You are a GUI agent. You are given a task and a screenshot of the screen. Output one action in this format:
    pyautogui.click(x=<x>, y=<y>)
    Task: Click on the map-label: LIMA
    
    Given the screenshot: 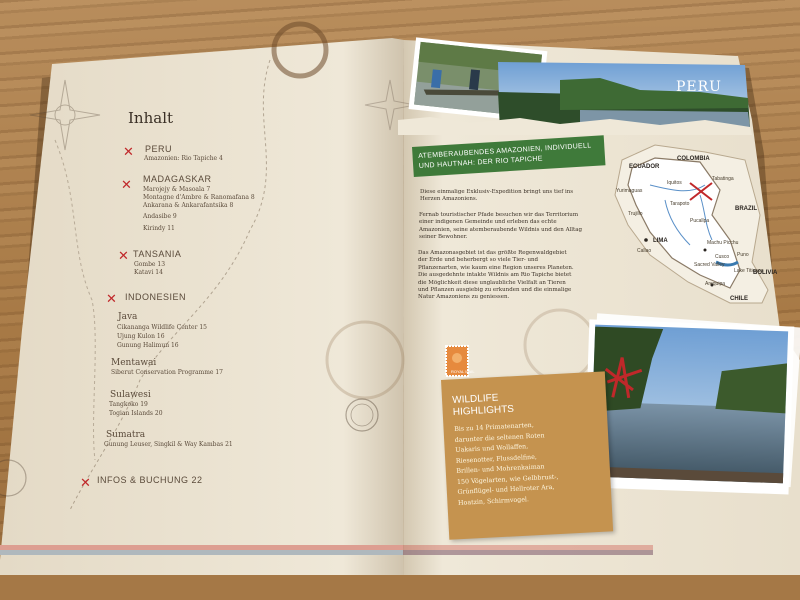 What is the action you would take?
    pyautogui.click(x=660, y=241)
    